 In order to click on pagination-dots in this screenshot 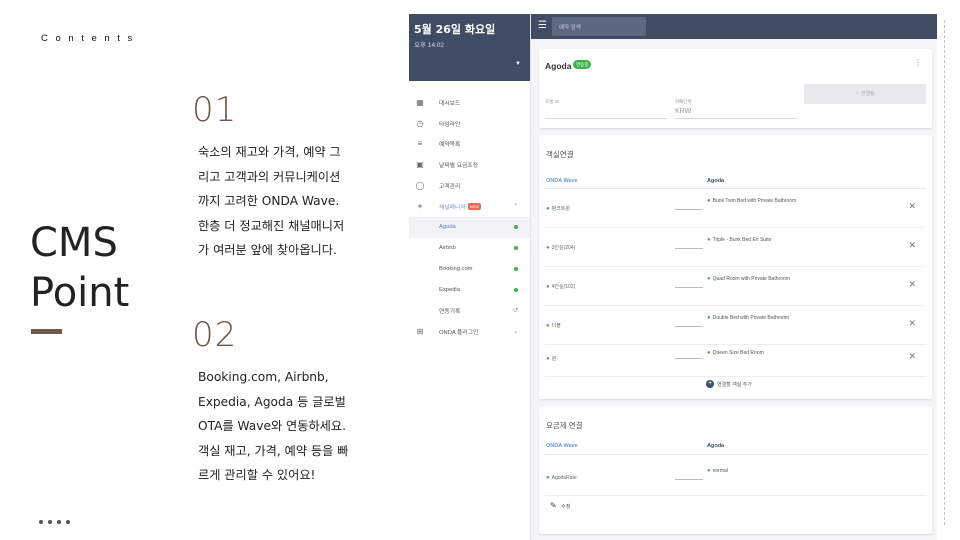, I will do `click(54, 522)`.